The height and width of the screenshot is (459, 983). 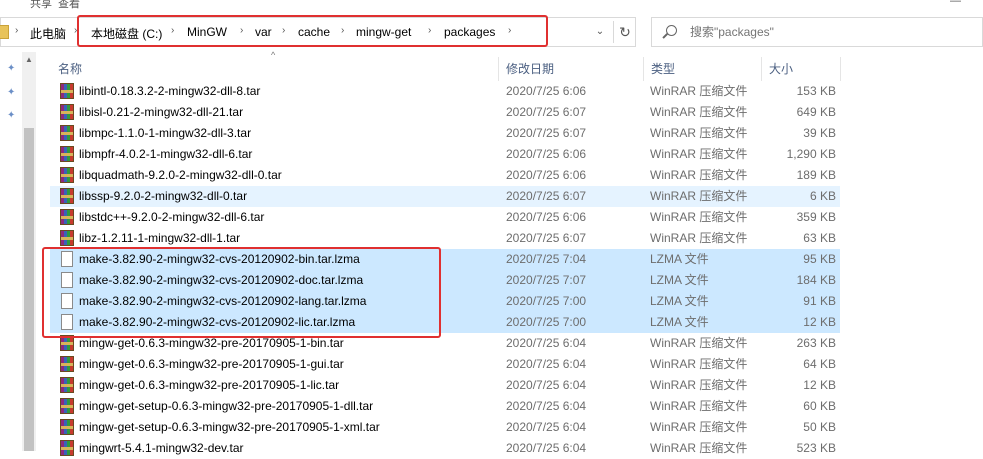 I want to click on ribbon-tab-view: 查看, so click(x=69, y=5).